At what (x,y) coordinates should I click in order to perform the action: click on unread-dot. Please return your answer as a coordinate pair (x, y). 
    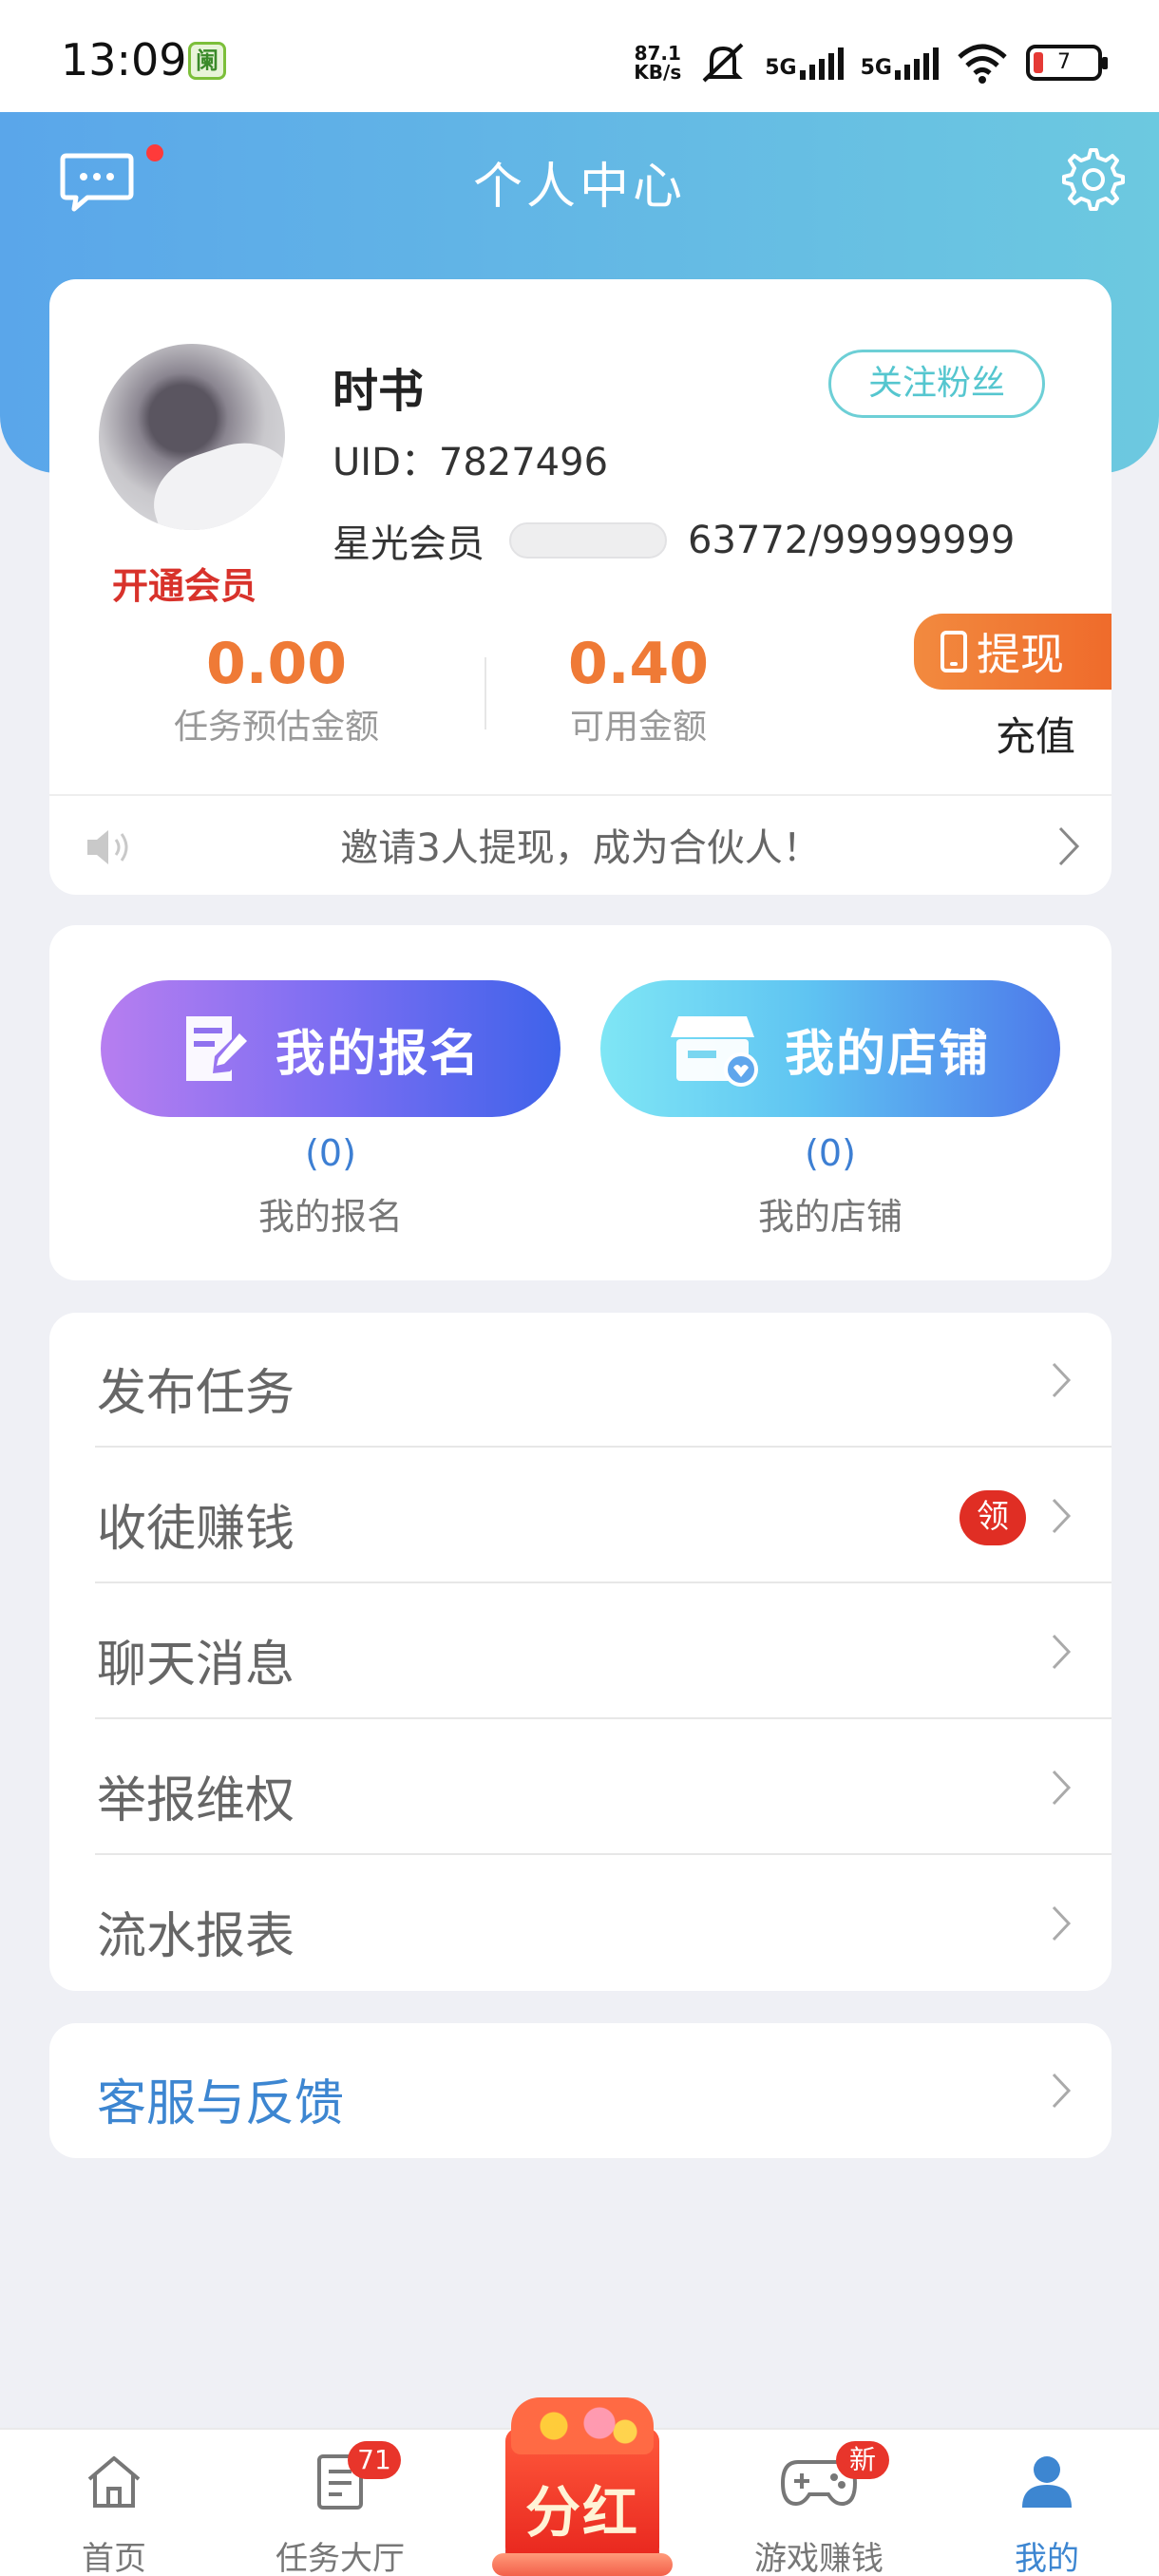
    Looking at the image, I should click on (154, 152).